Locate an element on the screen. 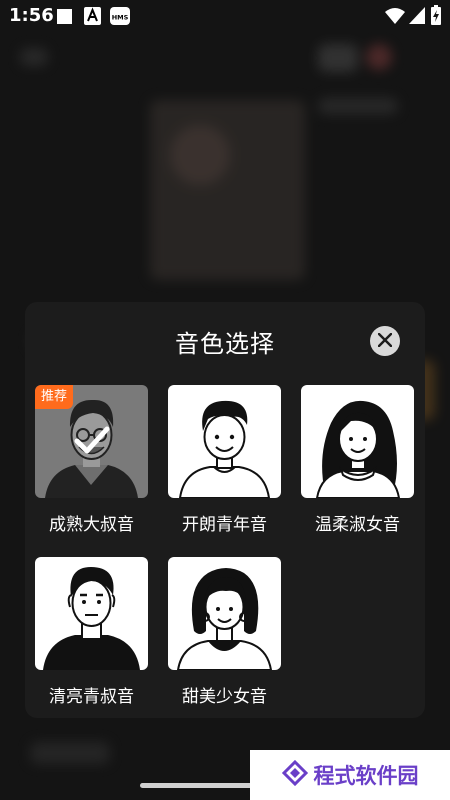 This screenshot has width=450, height=800. a-icon is located at coordinates (92, 18).